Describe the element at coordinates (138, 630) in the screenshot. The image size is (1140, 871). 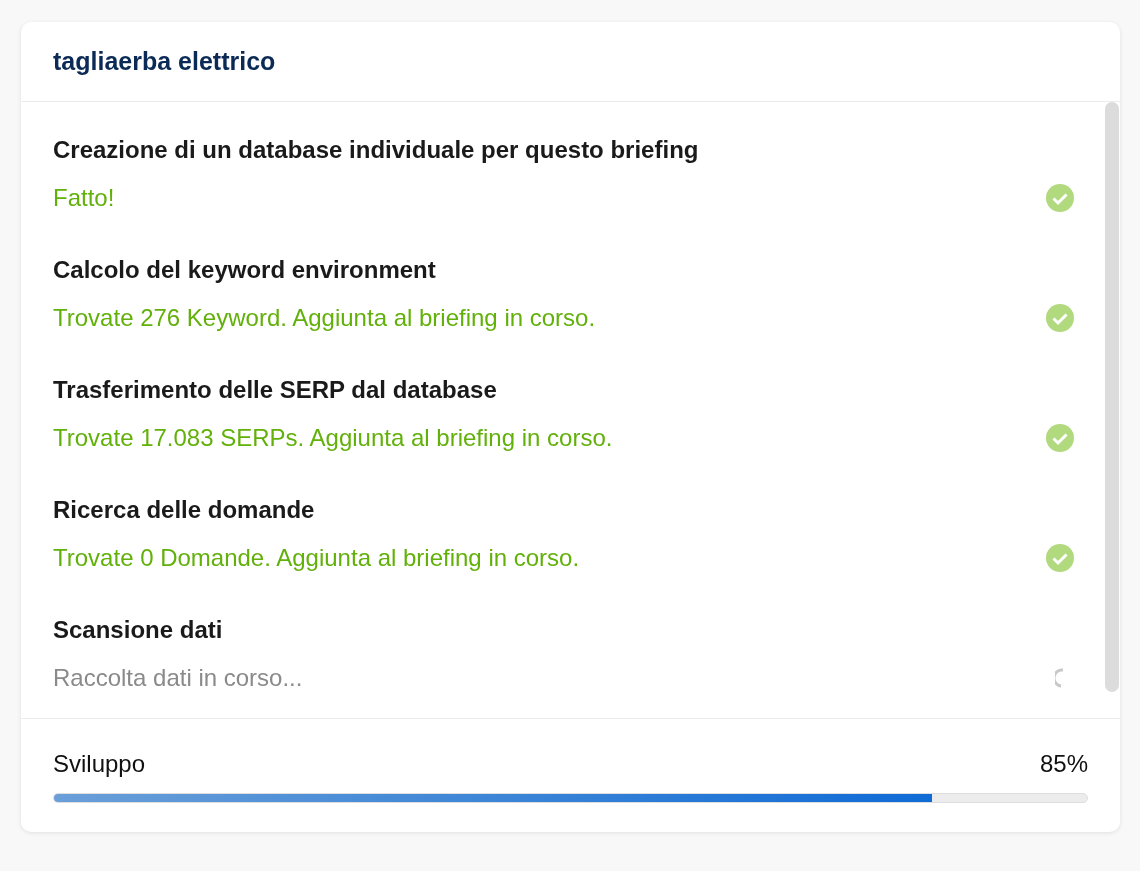
I see `step-title: Scansione dati` at that location.